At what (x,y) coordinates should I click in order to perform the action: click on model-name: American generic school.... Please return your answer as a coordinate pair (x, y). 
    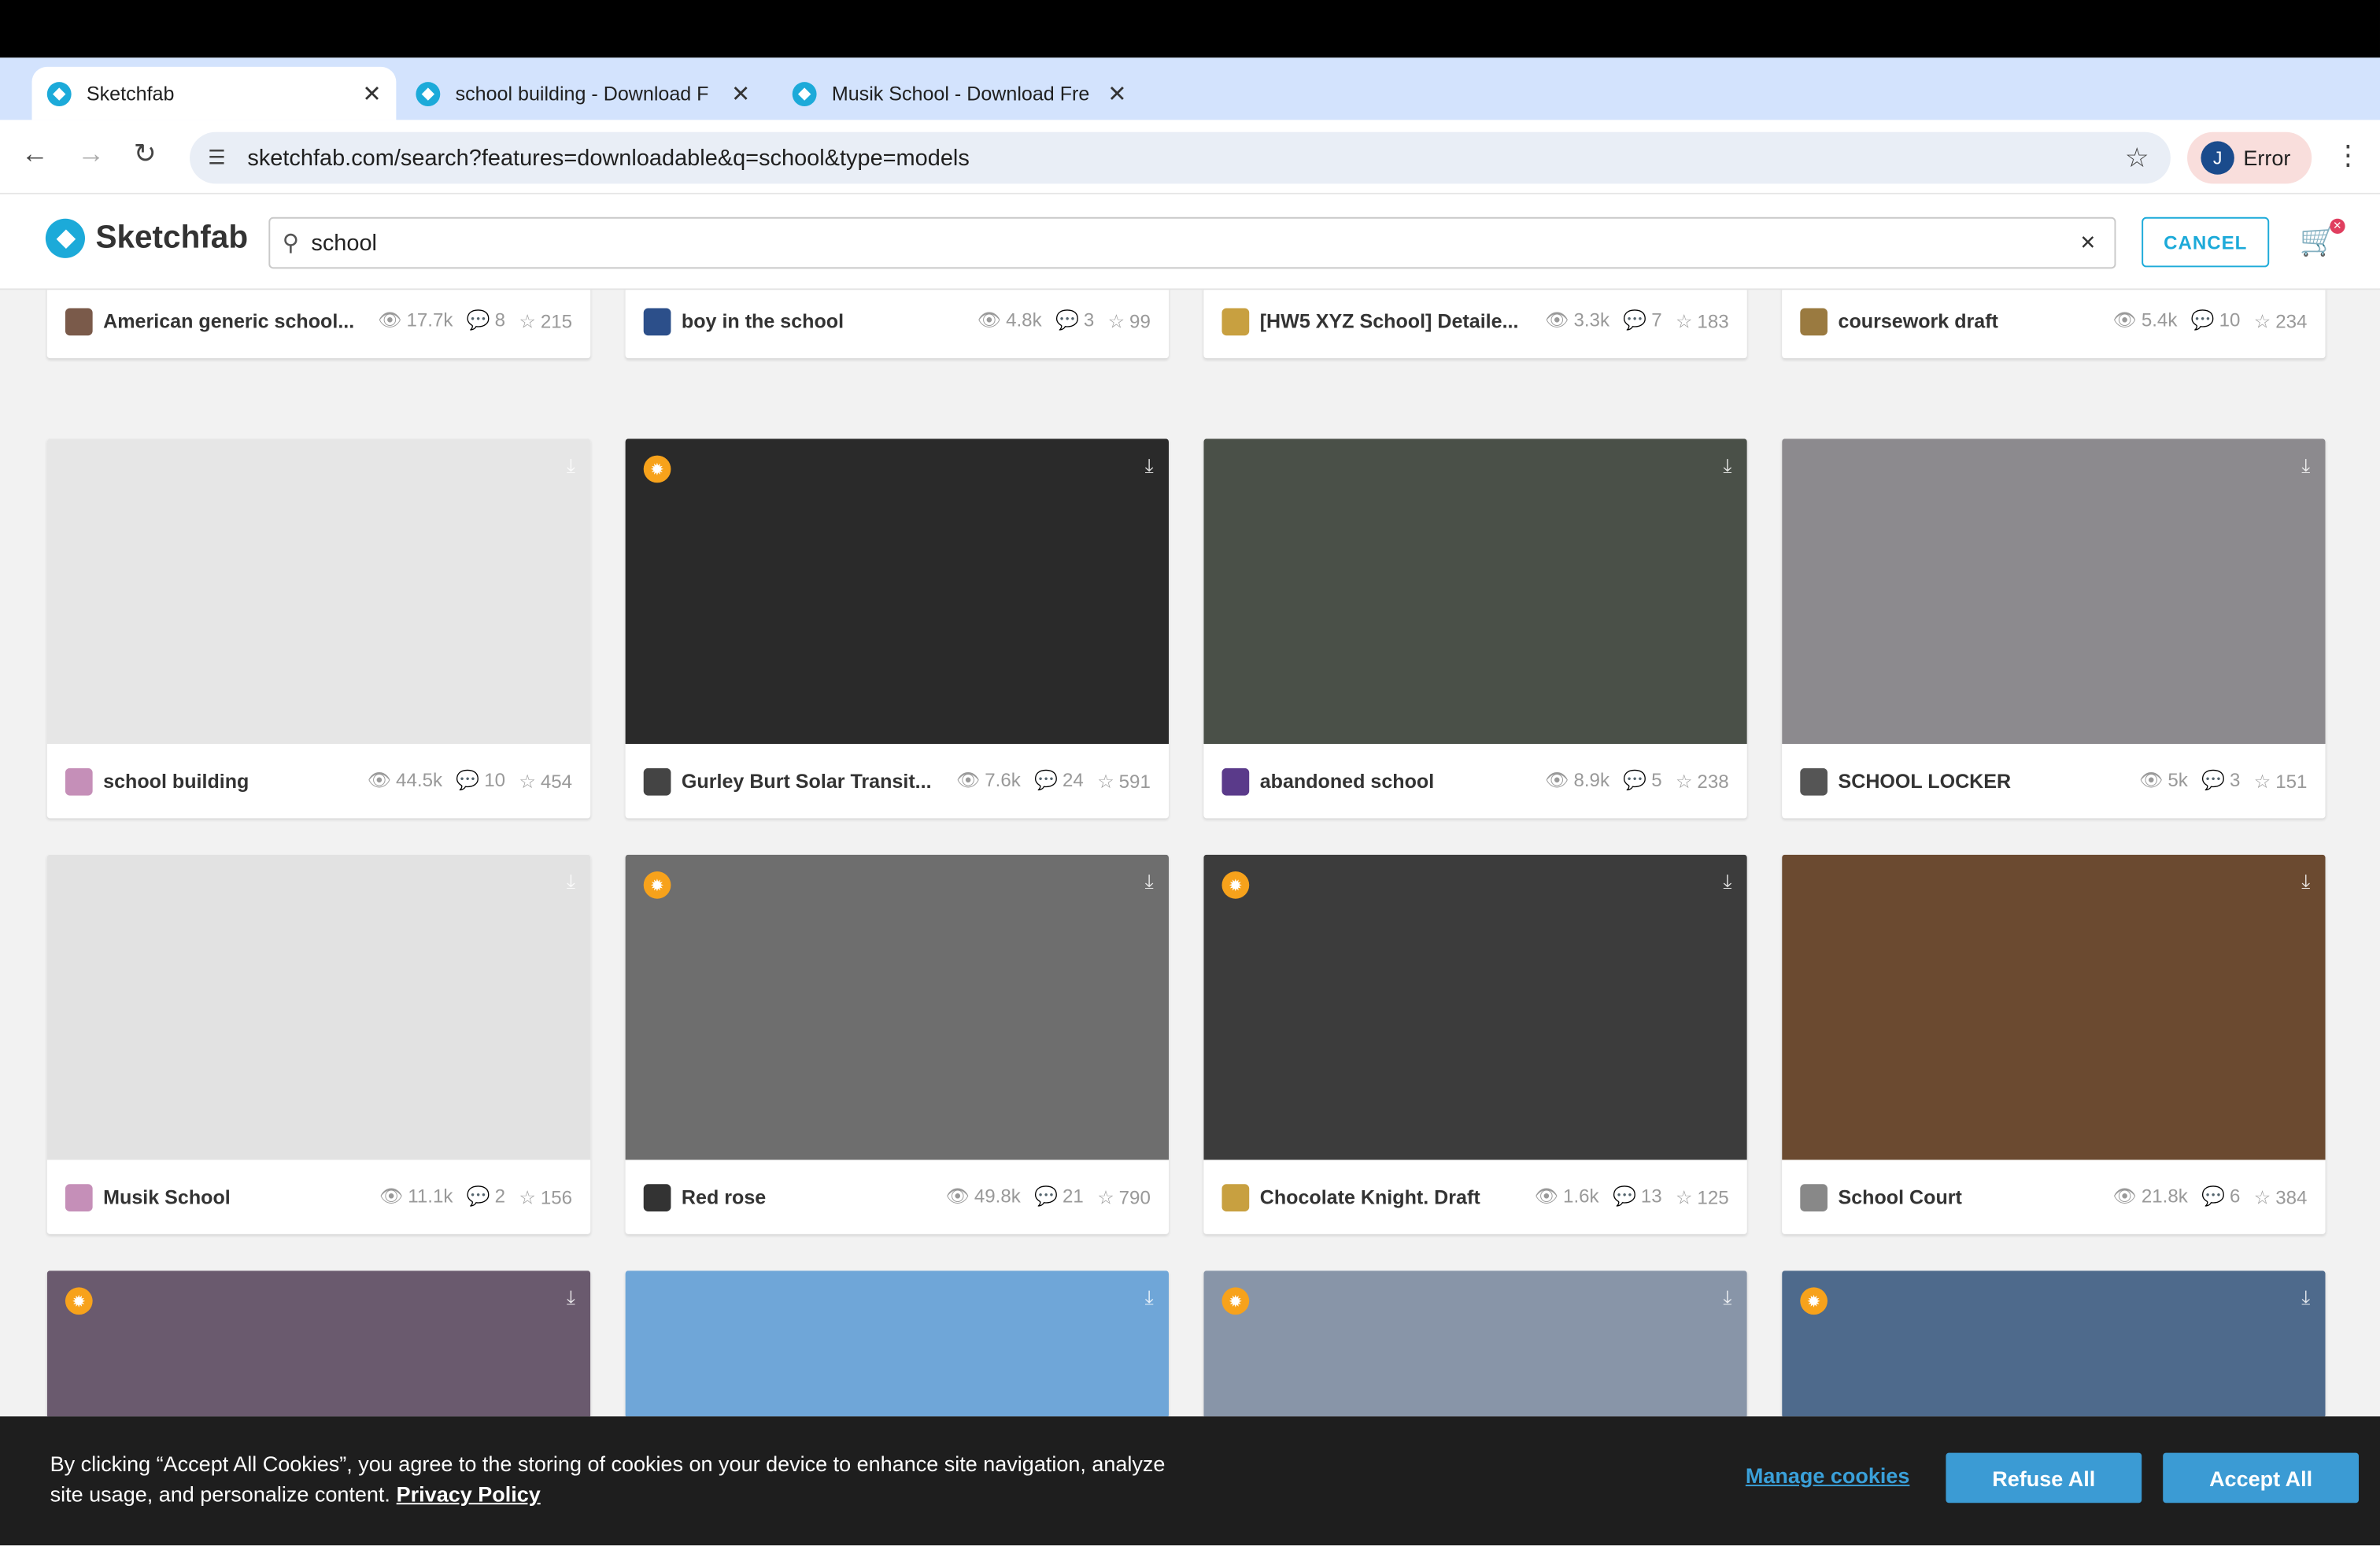
    Looking at the image, I should click on (234, 320).